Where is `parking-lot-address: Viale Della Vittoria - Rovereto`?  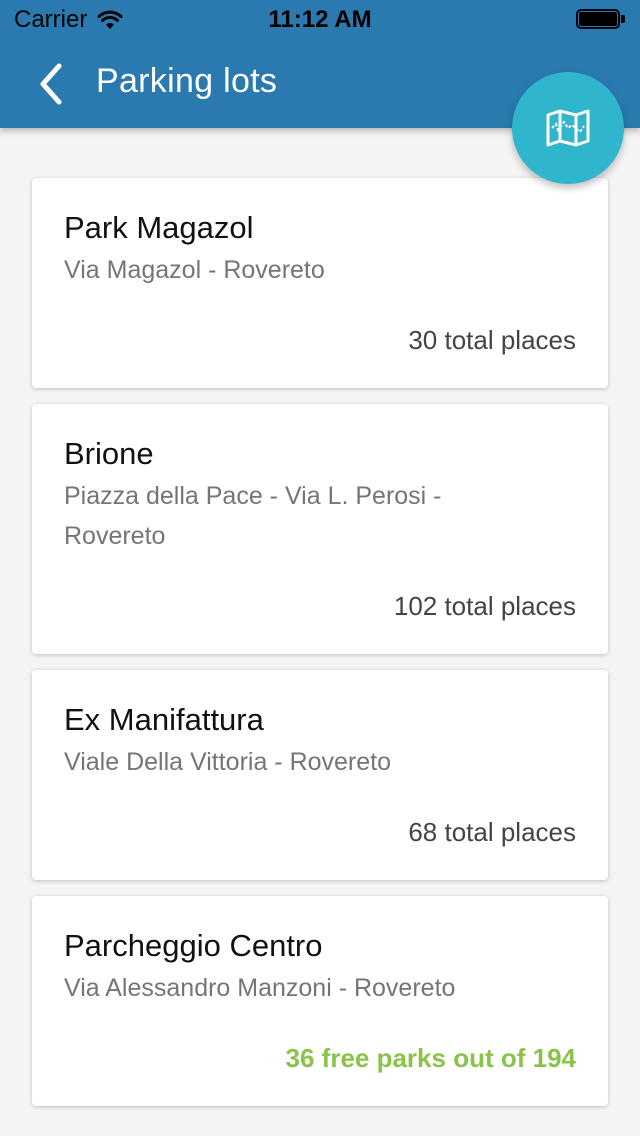 parking-lot-address: Viale Della Vittoria - Rovereto is located at coordinates (228, 762).